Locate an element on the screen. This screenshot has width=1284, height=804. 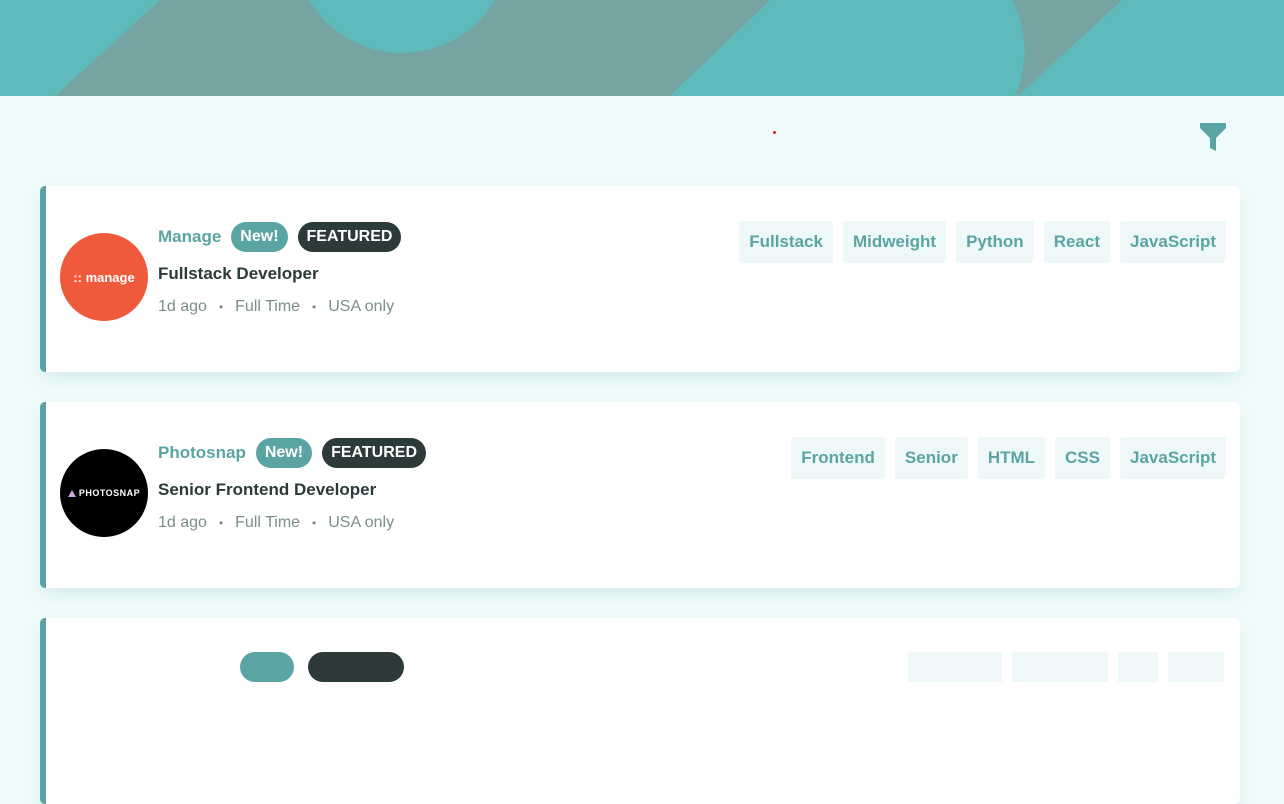
filter-button is located at coordinates (1213, 137).